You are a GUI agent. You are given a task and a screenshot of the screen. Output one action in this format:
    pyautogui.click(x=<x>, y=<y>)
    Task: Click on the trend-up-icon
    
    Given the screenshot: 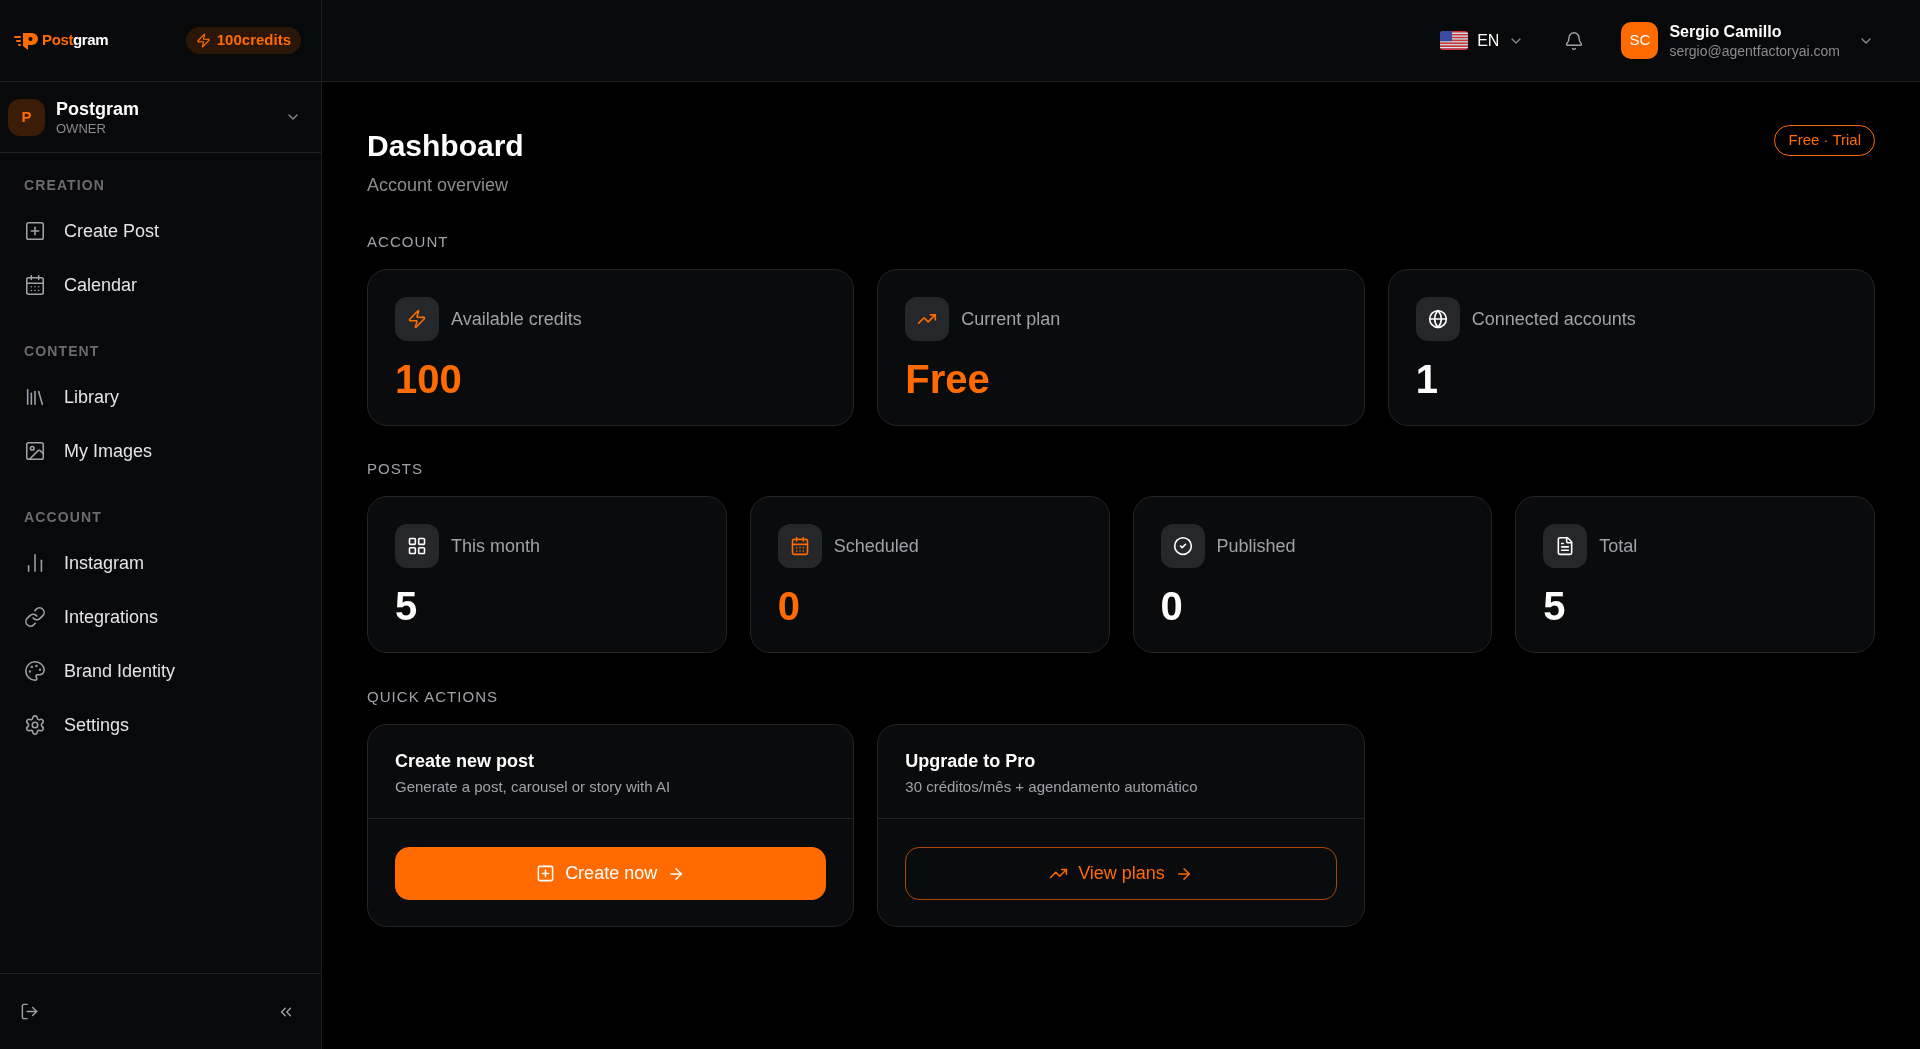 What is the action you would take?
    pyautogui.click(x=927, y=319)
    